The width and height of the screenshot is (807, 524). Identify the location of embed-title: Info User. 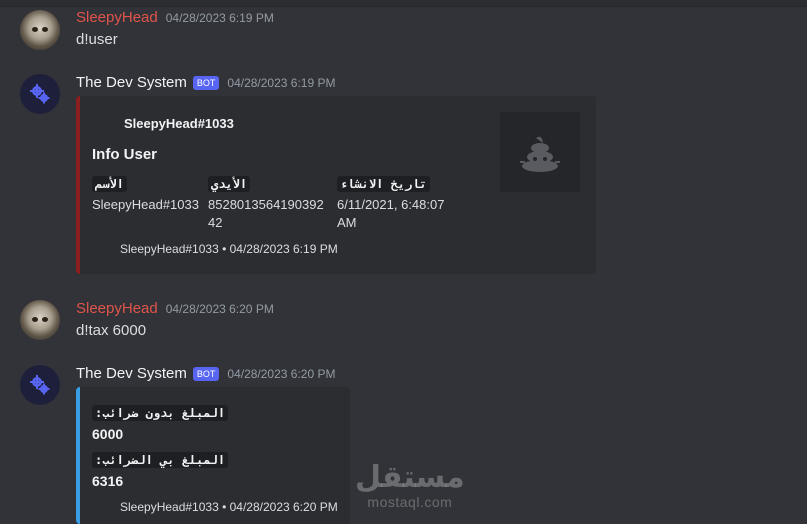
(125, 154).